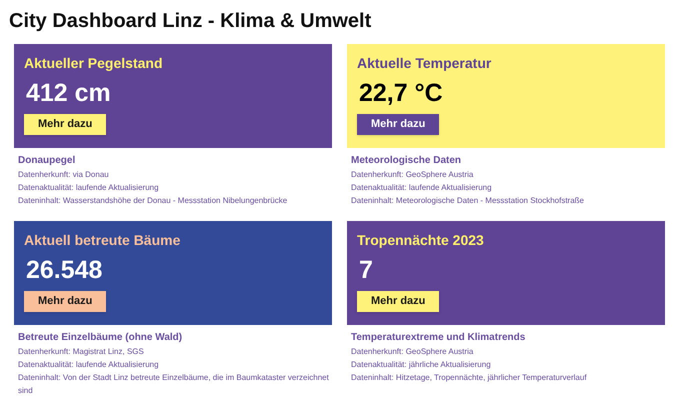 This screenshot has width=680, height=408. I want to click on card-heading: Aktueller Pegelstand, so click(93, 63).